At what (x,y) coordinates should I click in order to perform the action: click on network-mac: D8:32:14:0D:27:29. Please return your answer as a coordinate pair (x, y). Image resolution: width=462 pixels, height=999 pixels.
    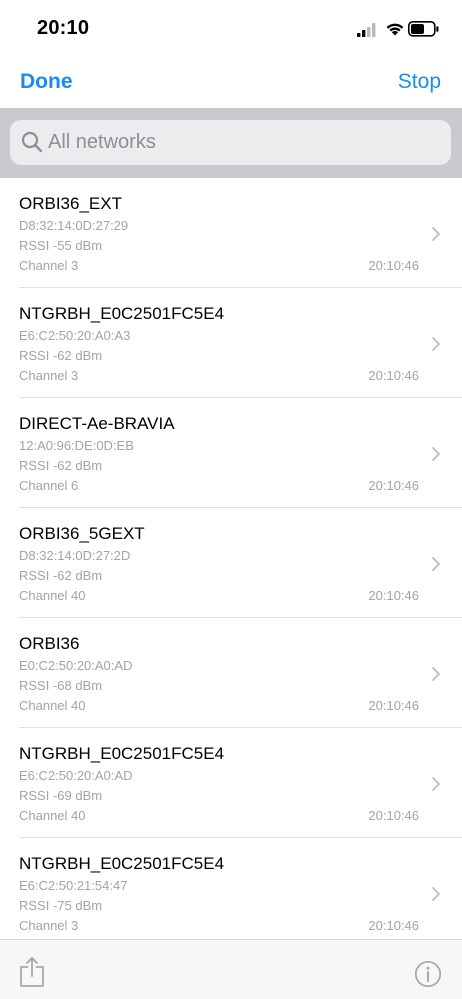
    Looking at the image, I should click on (74, 225).